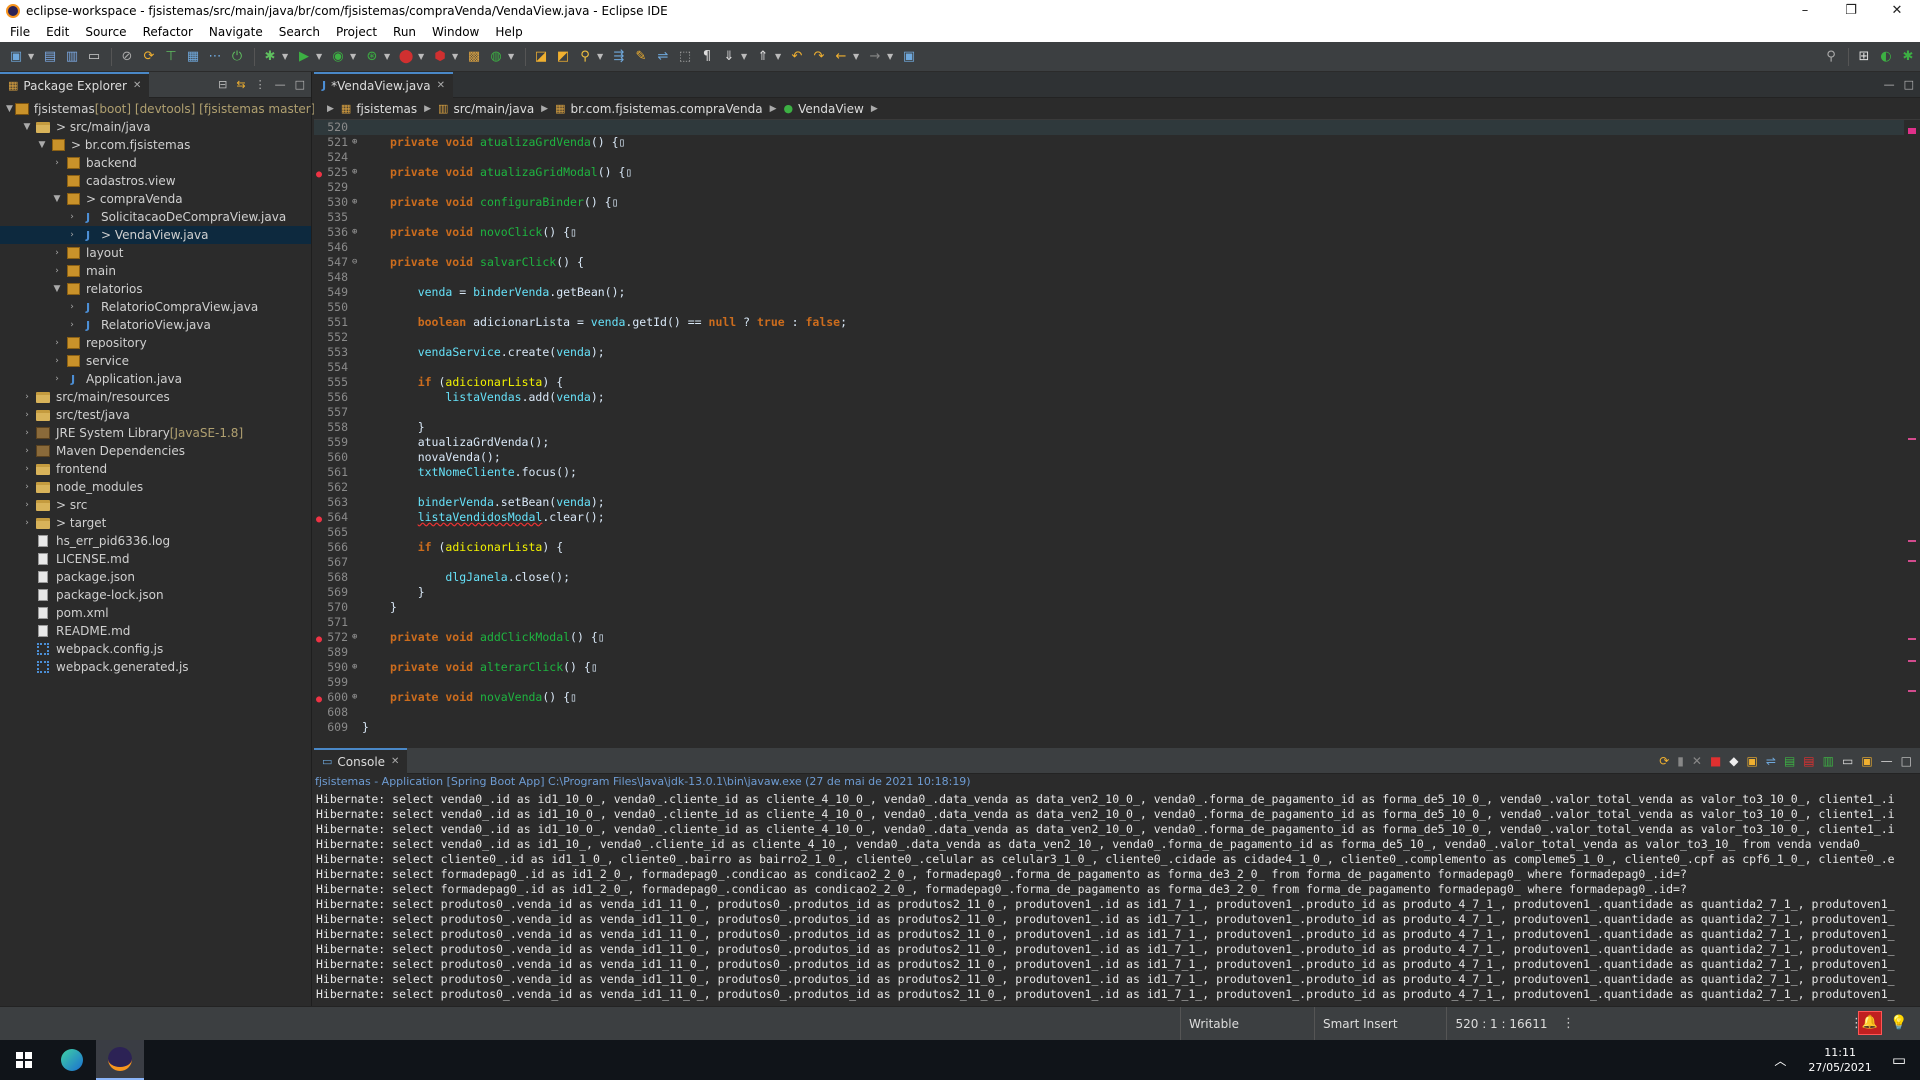 This screenshot has height=1080, width=1920. What do you see at coordinates (1568, 1023) in the screenshot?
I see `status-menu-icon: ⋮` at bounding box center [1568, 1023].